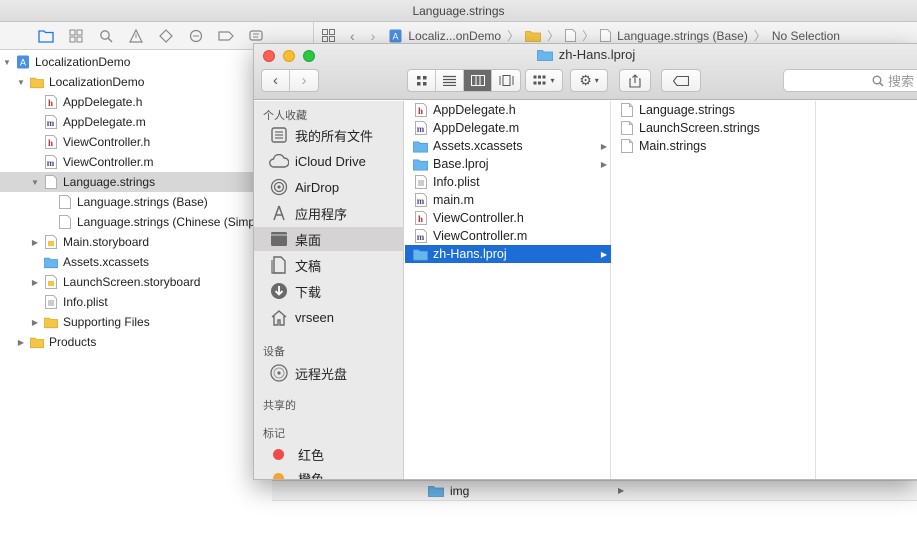 The height and width of the screenshot is (555, 917). I want to click on img-folder-icon, so click(436, 491).